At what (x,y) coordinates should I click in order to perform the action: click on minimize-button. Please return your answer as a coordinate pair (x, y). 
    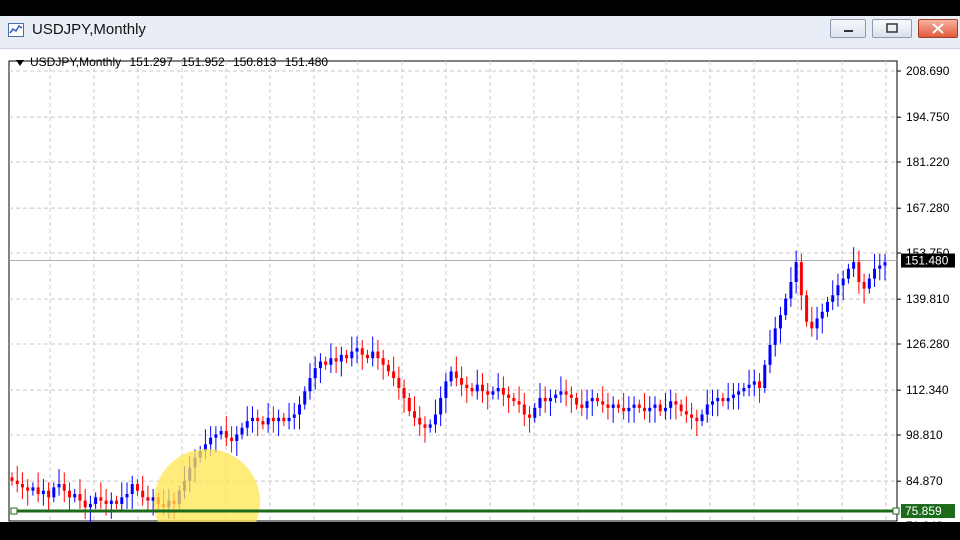
    Looking at the image, I should click on (848, 28).